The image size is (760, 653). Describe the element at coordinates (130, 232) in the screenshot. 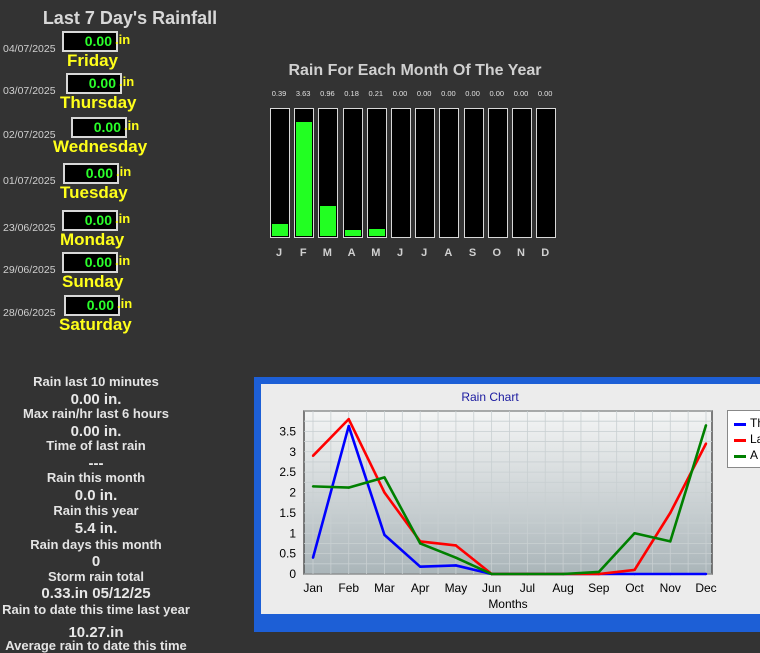

I see `day-row: 23/06/2025 0.00 .in Monday` at that location.